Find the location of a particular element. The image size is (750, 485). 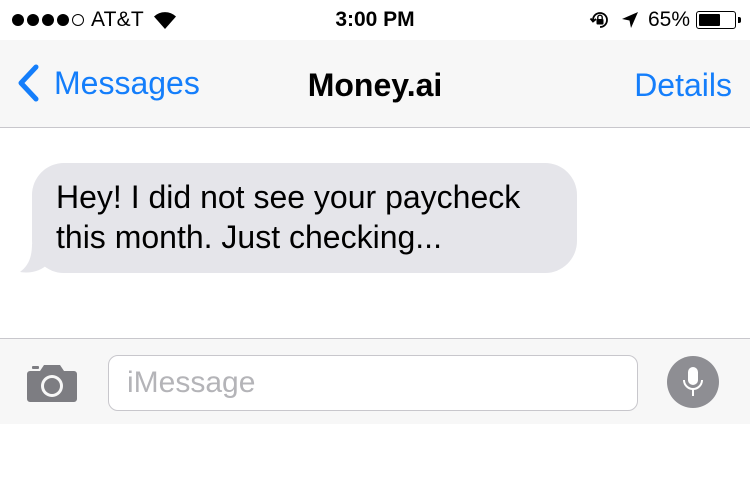

location-arrow-icon is located at coordinates (629, 20).